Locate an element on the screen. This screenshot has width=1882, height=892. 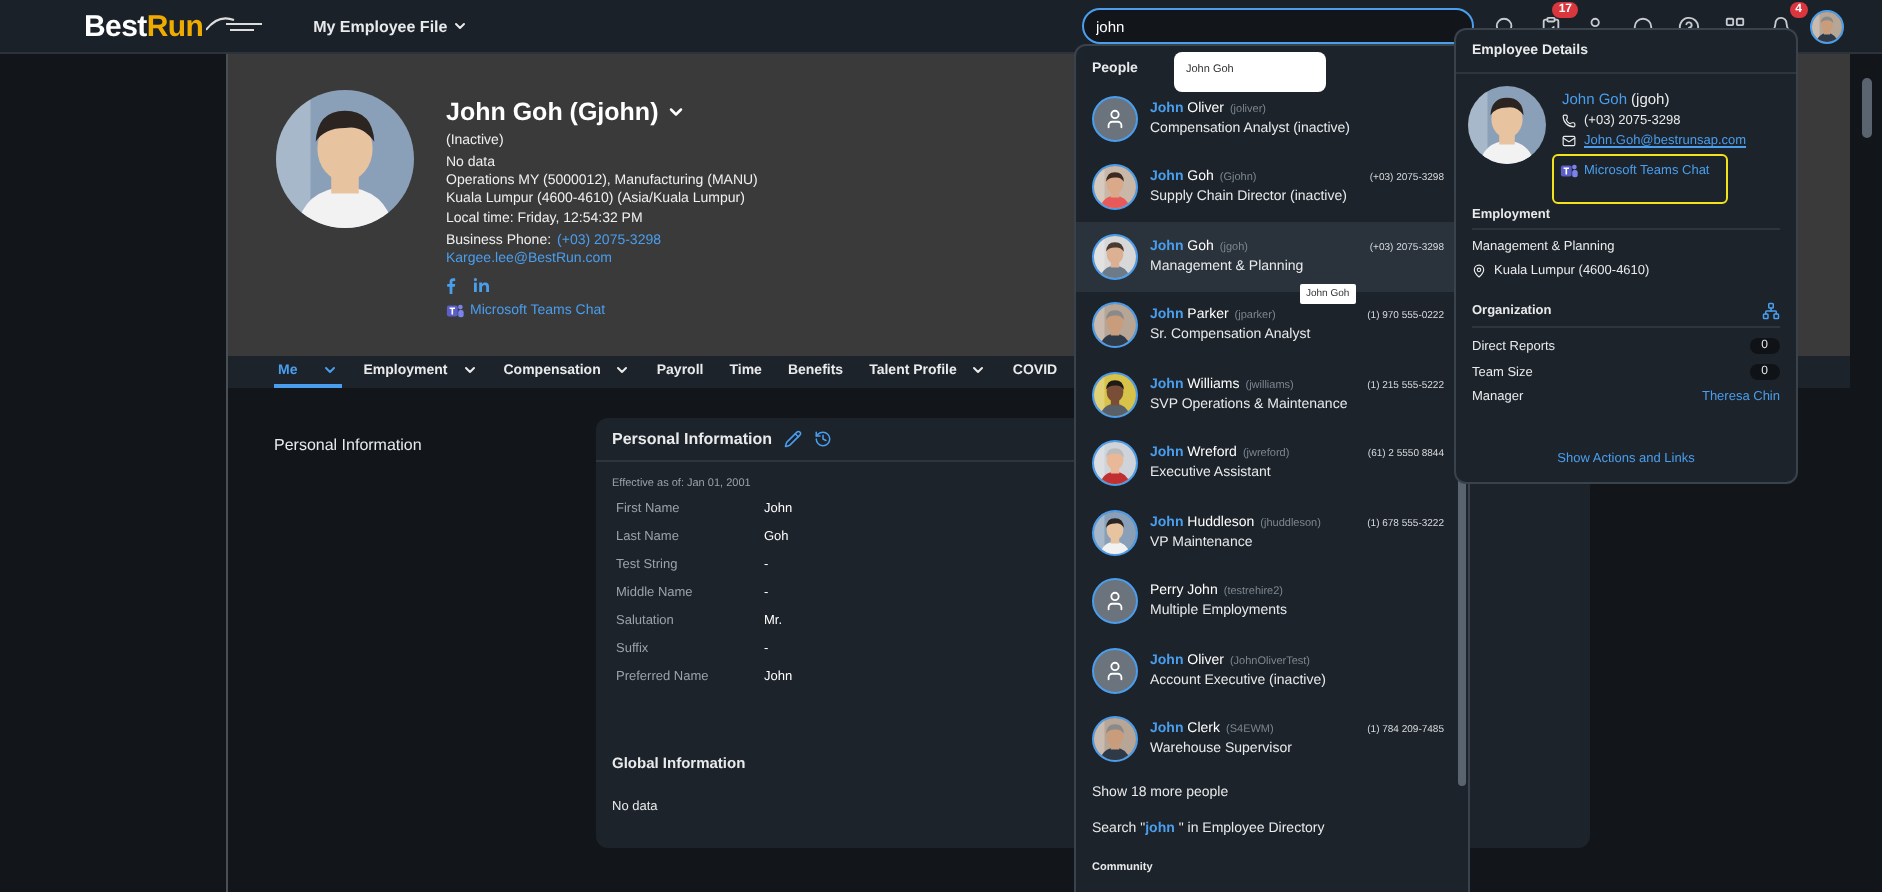
history-icon is located at coordinates (823, 439).